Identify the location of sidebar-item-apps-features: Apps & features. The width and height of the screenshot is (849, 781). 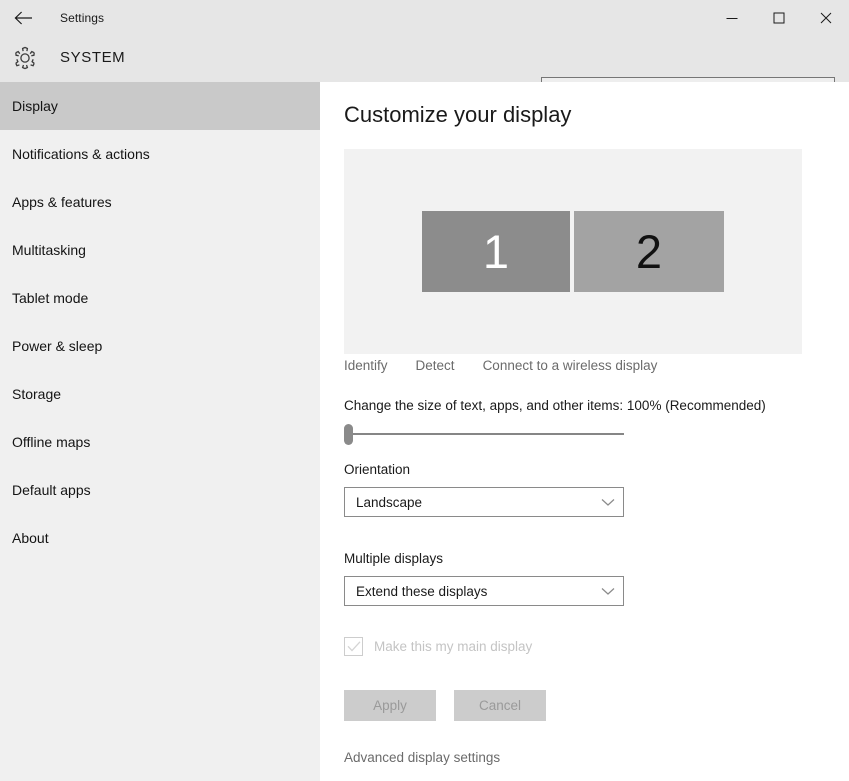
(160, 202).